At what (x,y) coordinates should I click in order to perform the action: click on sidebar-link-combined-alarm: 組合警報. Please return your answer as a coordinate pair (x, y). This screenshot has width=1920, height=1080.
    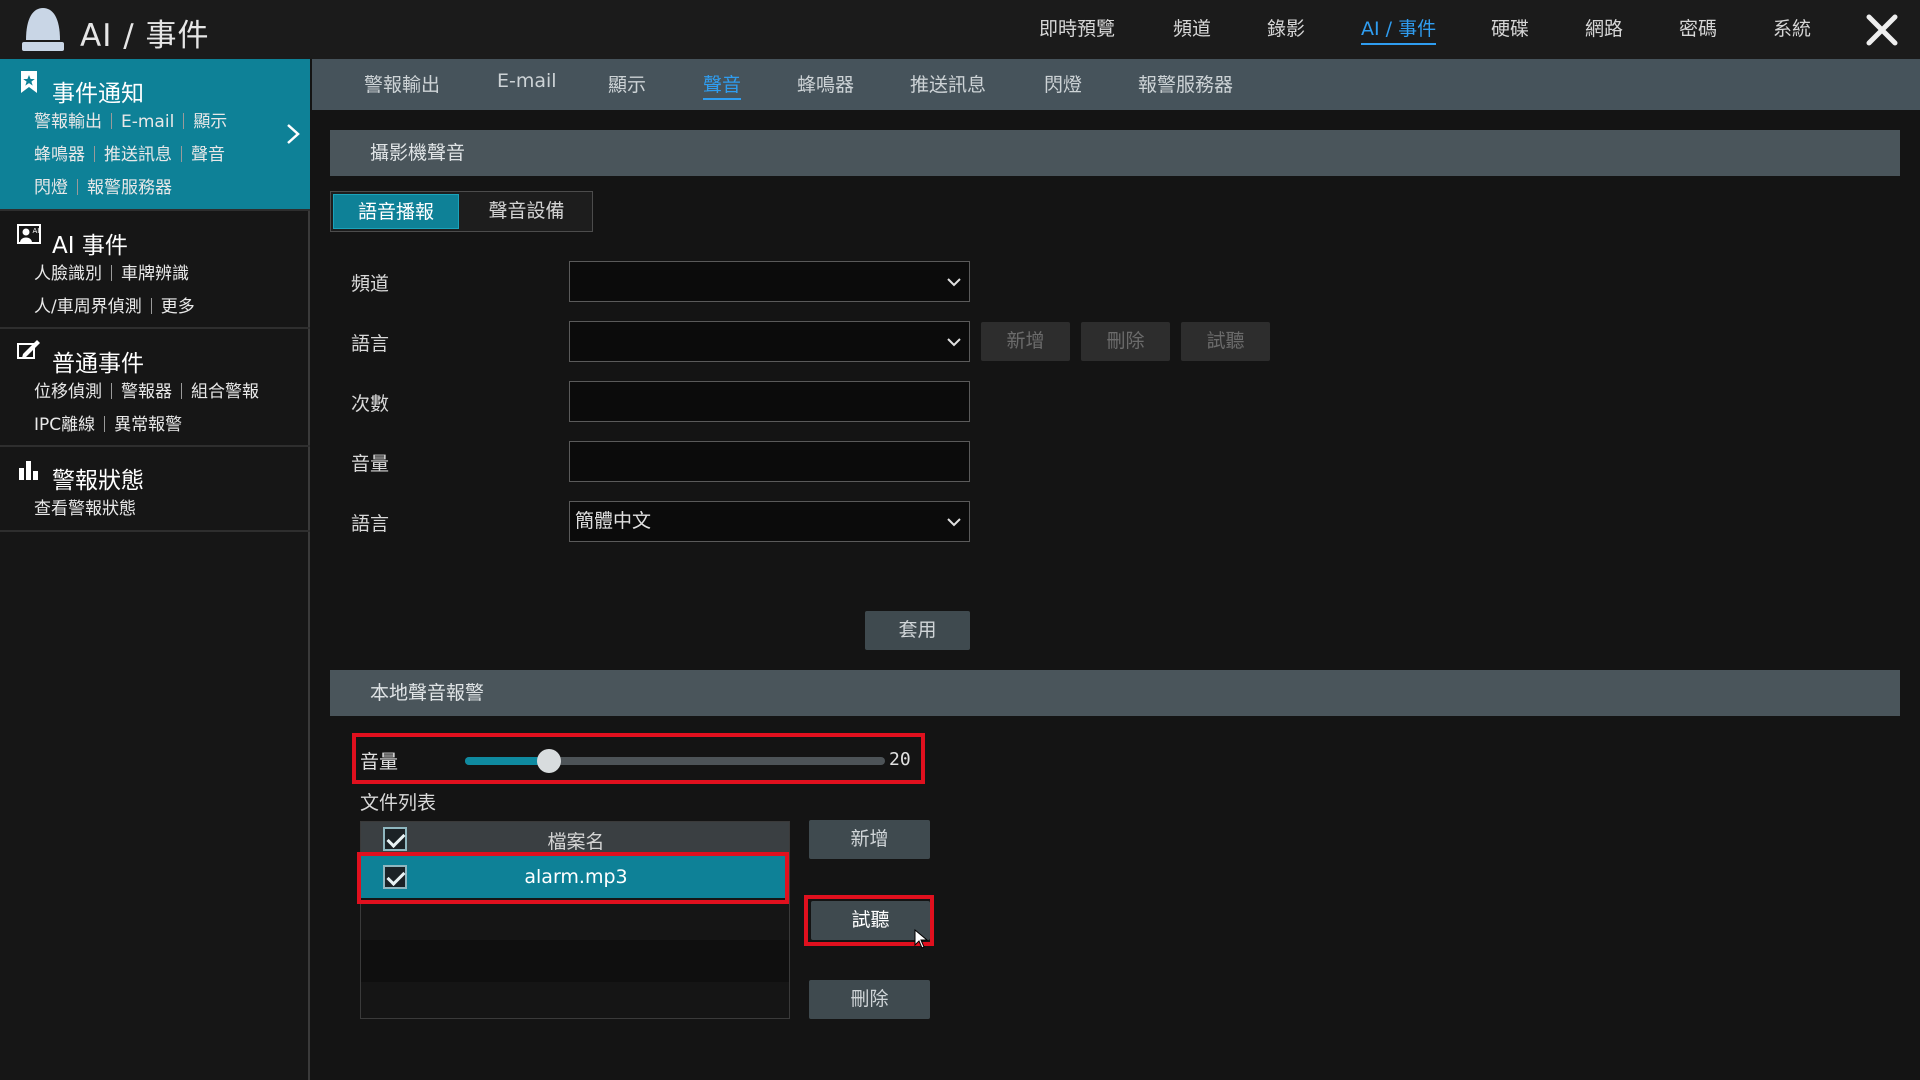
    Looking at the image, I should click on (225, 392).